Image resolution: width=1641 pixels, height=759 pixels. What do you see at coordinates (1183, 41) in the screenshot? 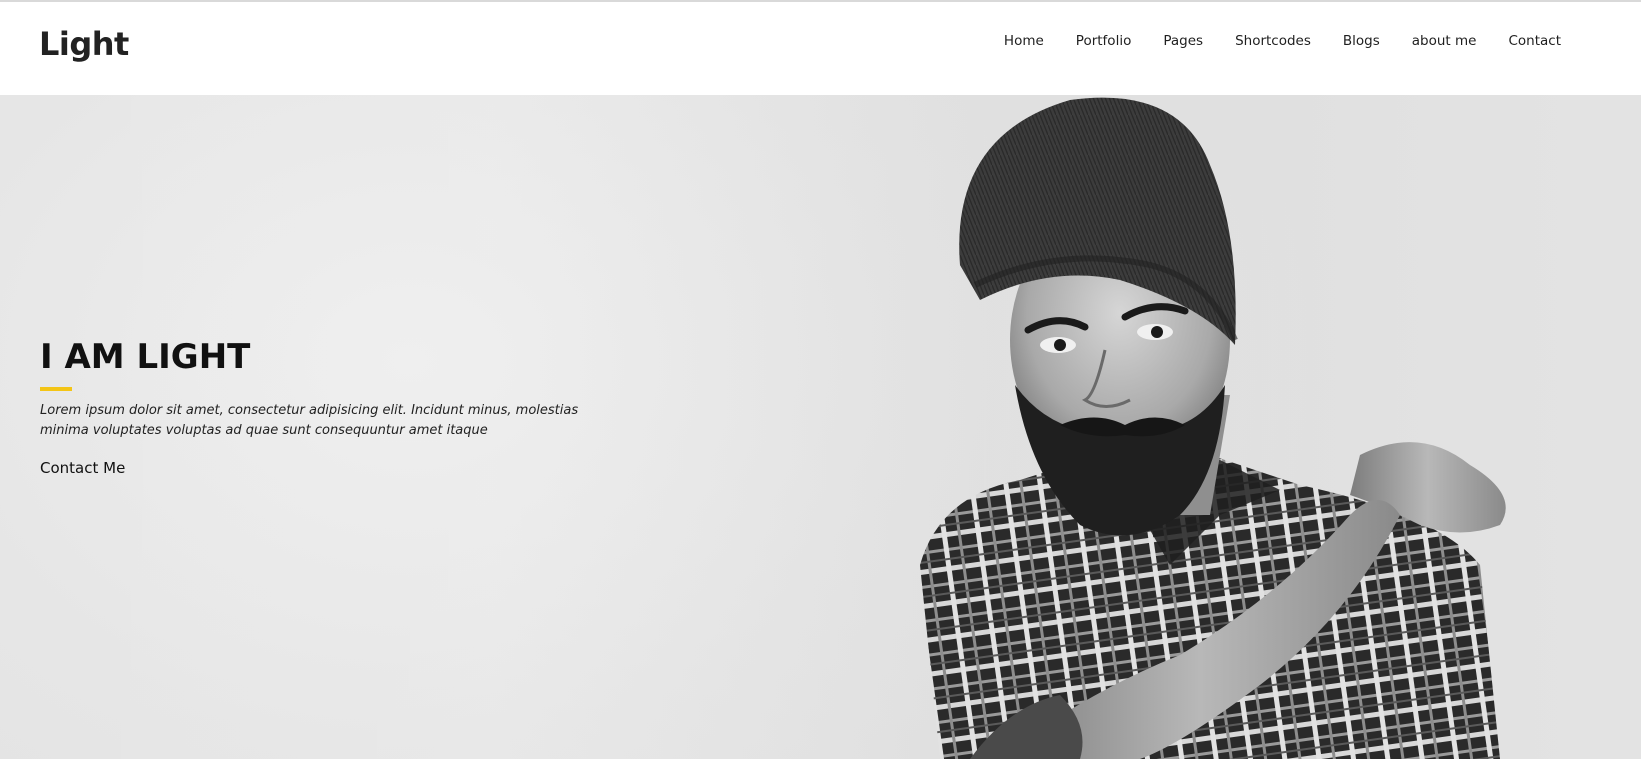
I see `nav-item-pages: Pages` at bounding box center [1183, 41].